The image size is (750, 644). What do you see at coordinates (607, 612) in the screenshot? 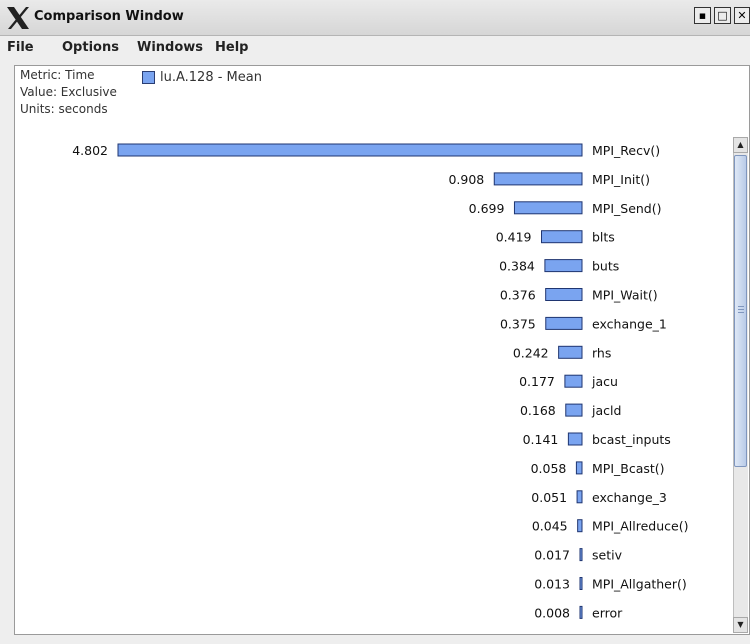
I see `bar-category-label: error` at bounding box center [607, 612].